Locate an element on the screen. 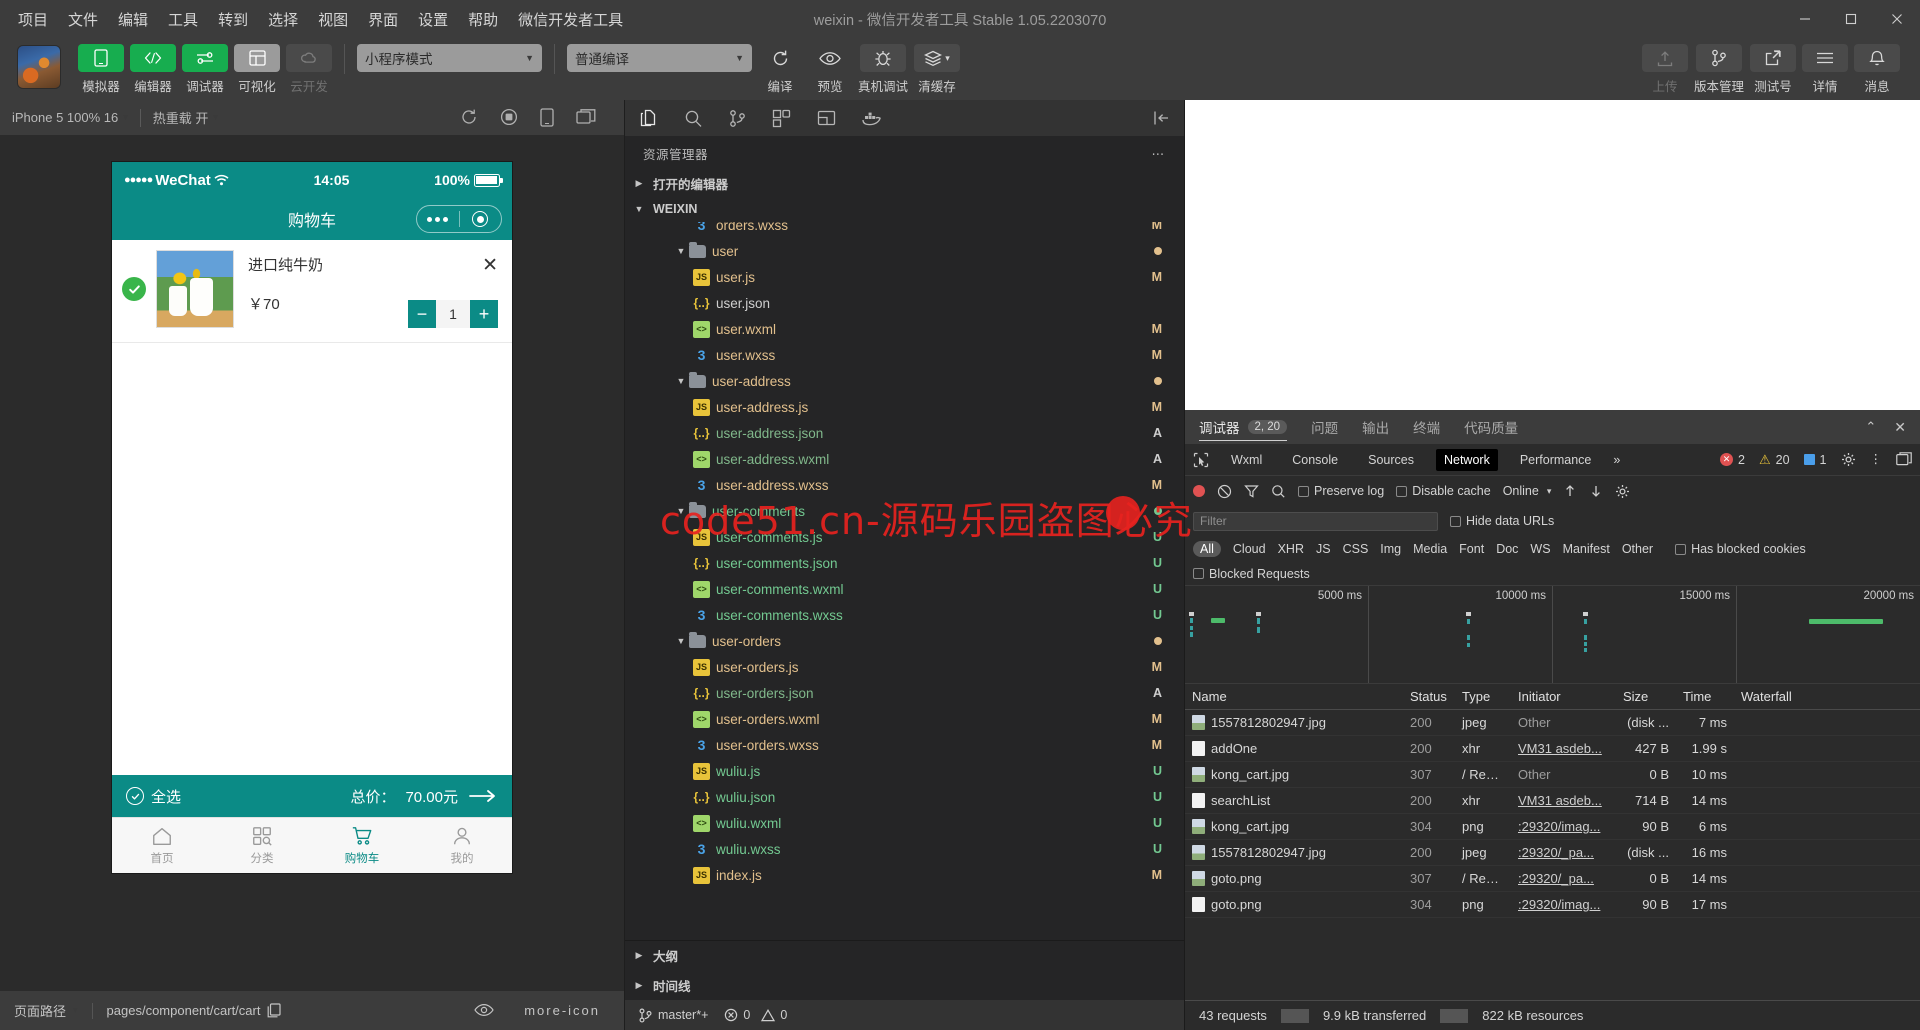 Image resolution: width=1920 pixels, height=1030 pixels. tree-file-row: {..} user-orders.json A is located at coordinates (904, 693).